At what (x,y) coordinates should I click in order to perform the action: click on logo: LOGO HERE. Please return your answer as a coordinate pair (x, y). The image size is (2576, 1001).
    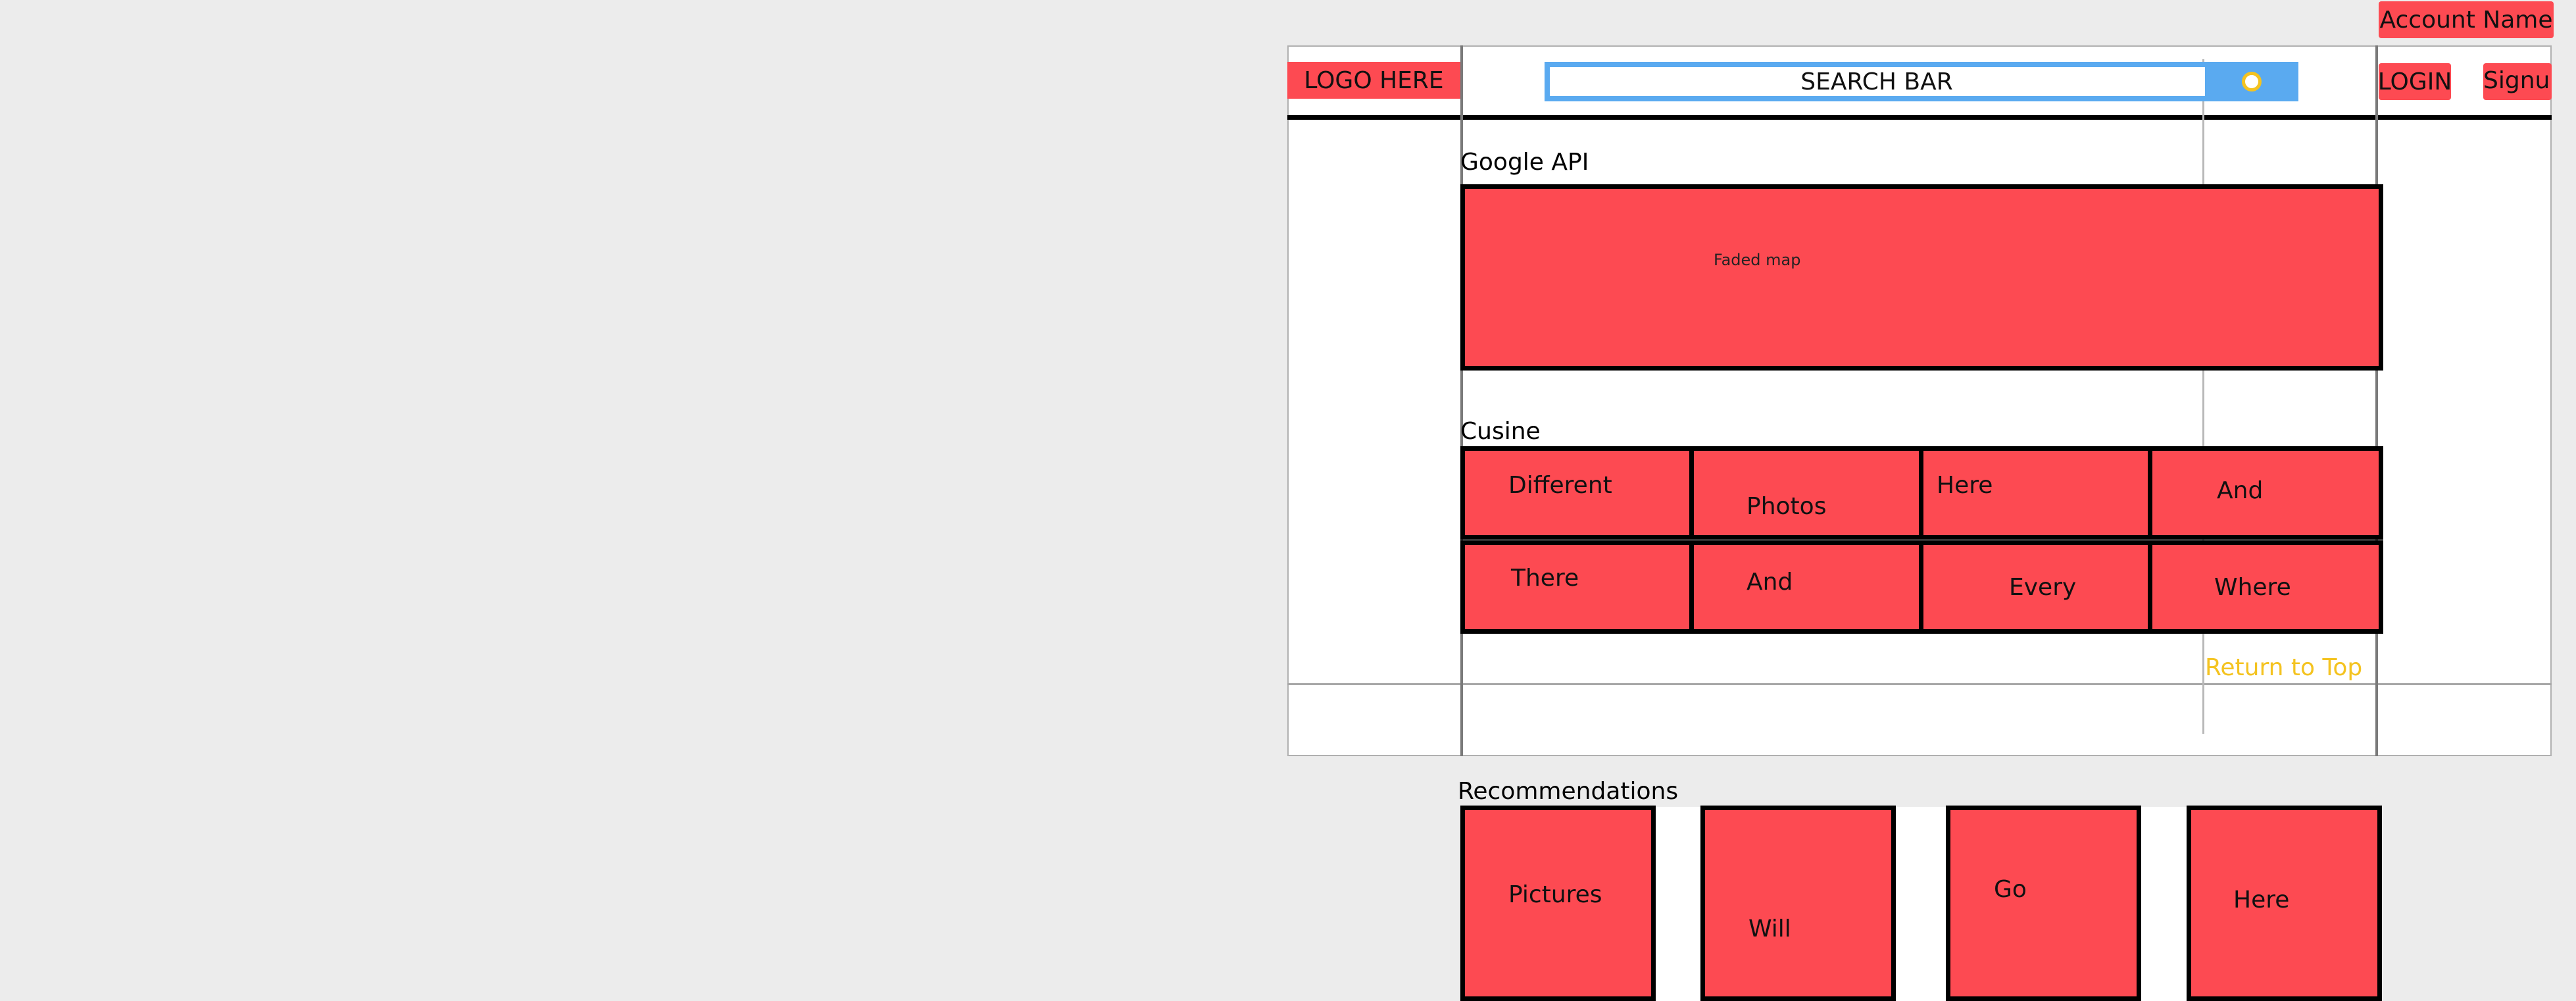
    Looking at the image, I should click on (1373, 80).